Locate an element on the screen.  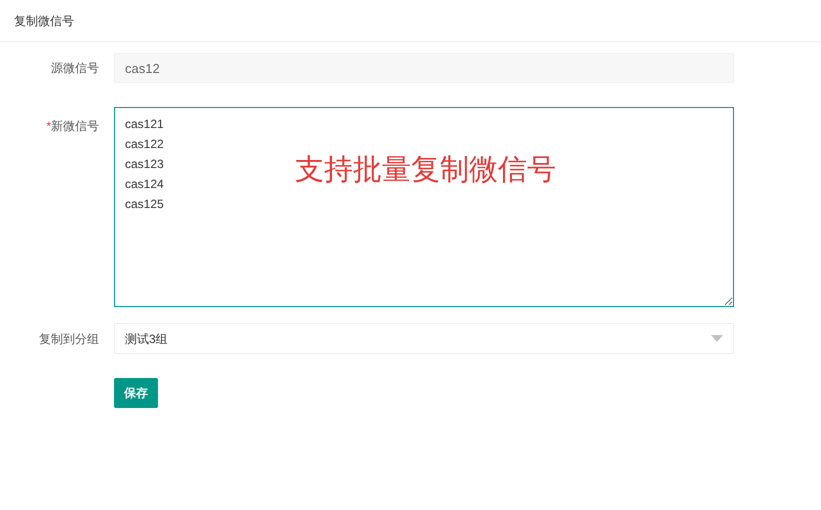
group-select: 测试3组 is located at coordinates (424, 338).